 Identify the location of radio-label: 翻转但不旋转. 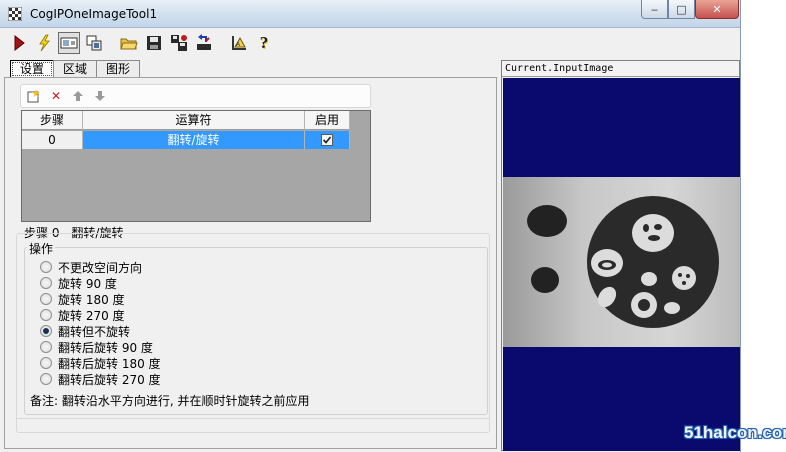
(94, 331).